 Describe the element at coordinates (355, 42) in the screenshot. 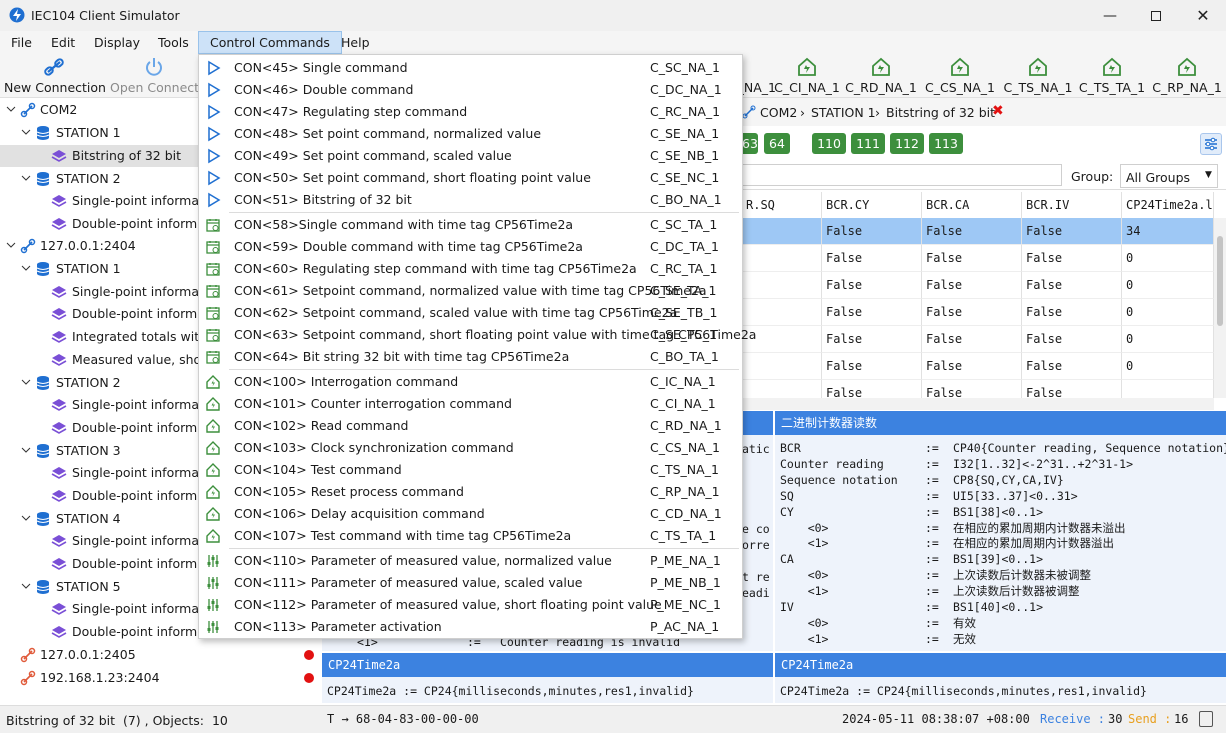

I see `menu-help: Help` at that location.